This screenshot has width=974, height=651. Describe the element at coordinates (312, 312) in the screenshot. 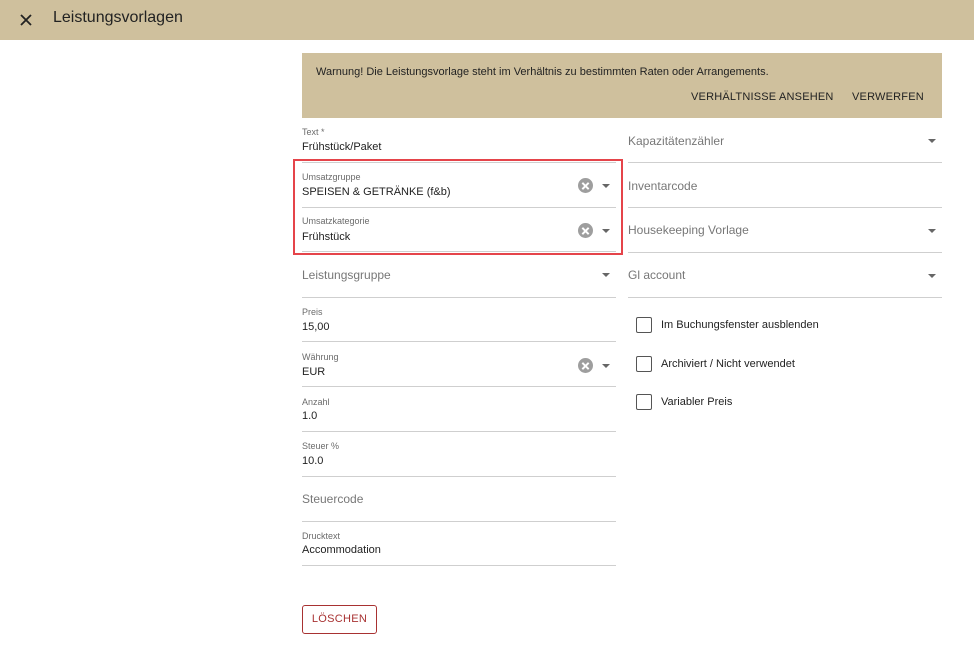

I see `preis-label: Preis` at that location.